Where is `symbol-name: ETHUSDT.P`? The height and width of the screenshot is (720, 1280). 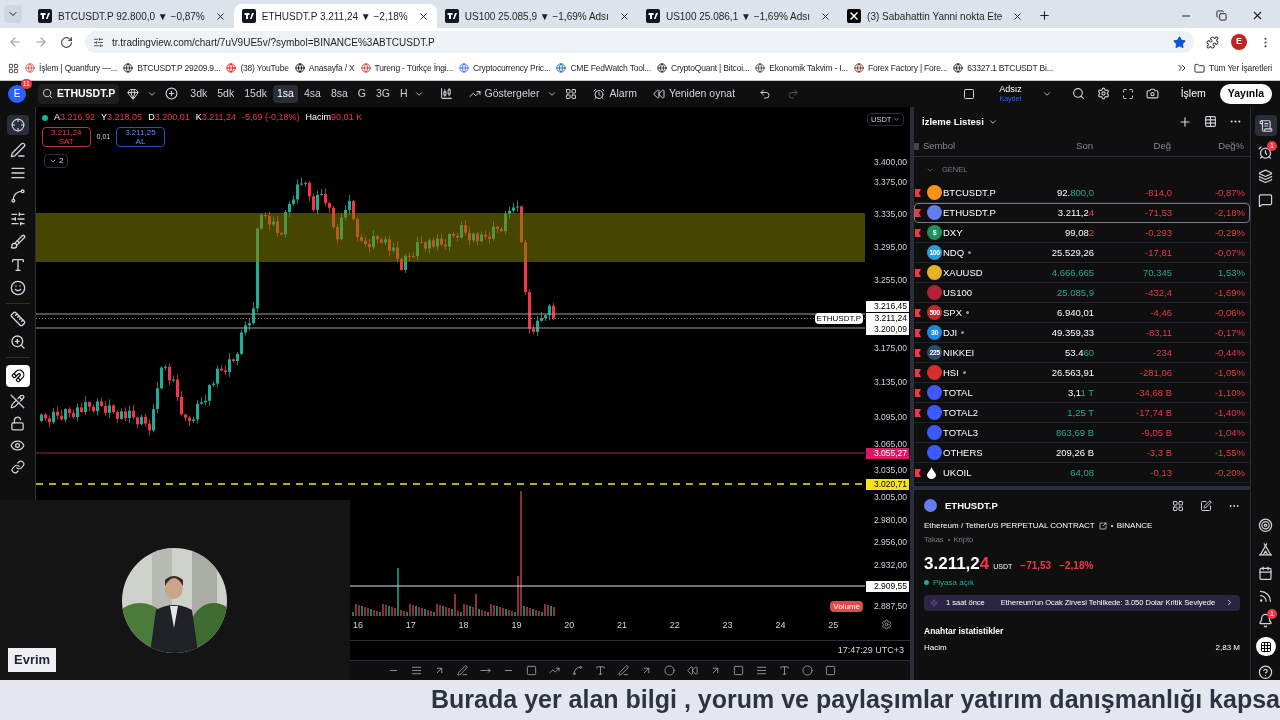 symbol-name: ETHUSDT.P is located at coordinates (969, 212).